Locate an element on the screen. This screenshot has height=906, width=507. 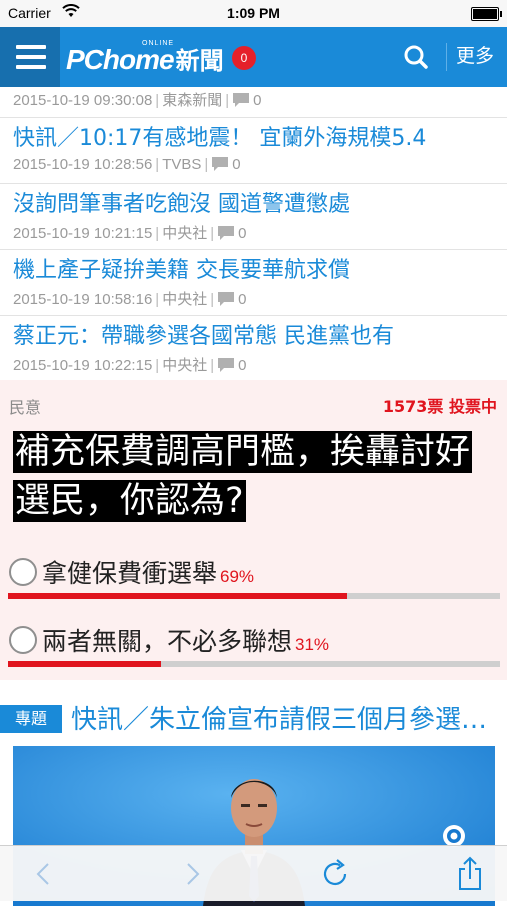
status-bar: Carrier 1:09 PM is located at coordinates (253, 13).